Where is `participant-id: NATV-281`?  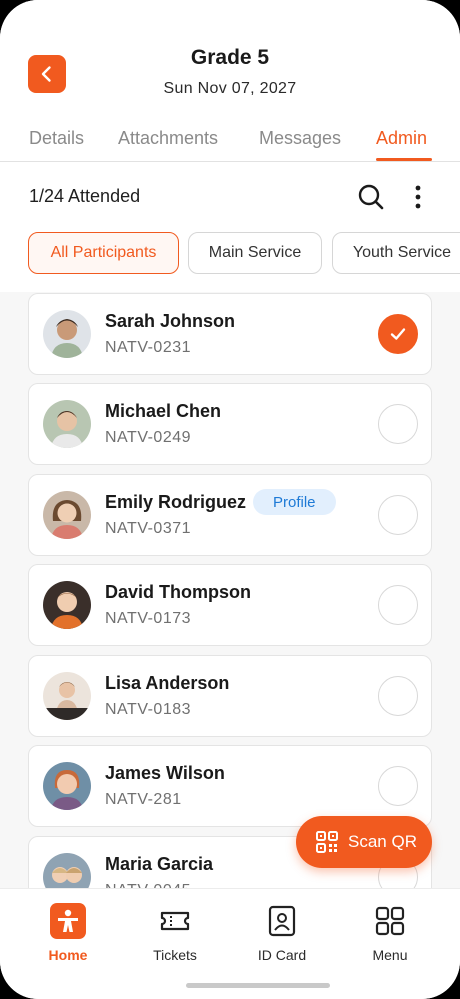 participant-id: NATV-281 is located at coordinates (143, 799).